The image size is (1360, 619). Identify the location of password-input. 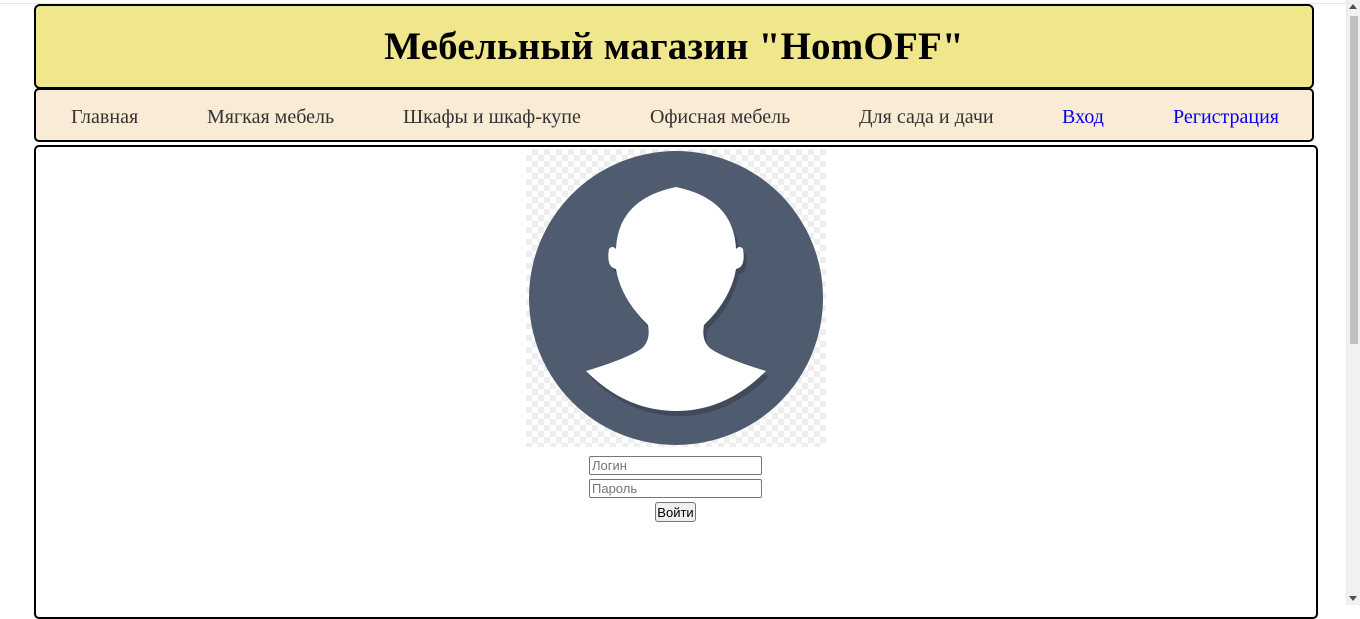
(675, 488).